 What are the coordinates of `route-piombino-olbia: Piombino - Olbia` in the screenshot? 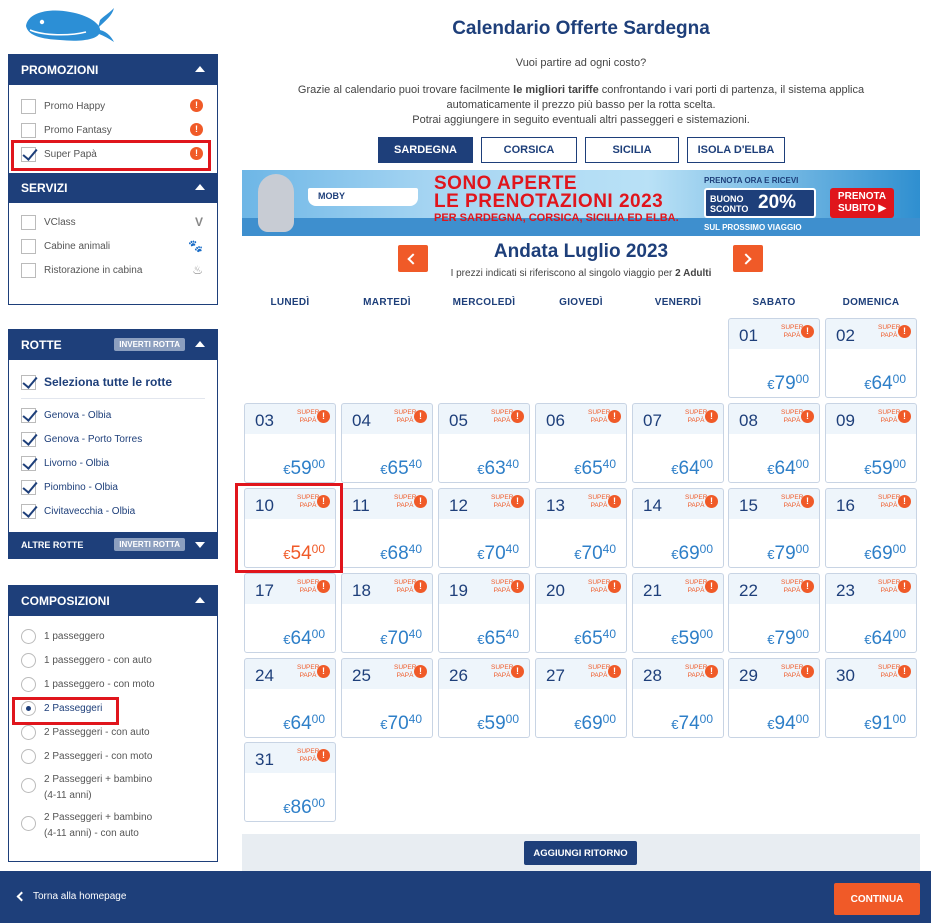 It's located at (113, 487).